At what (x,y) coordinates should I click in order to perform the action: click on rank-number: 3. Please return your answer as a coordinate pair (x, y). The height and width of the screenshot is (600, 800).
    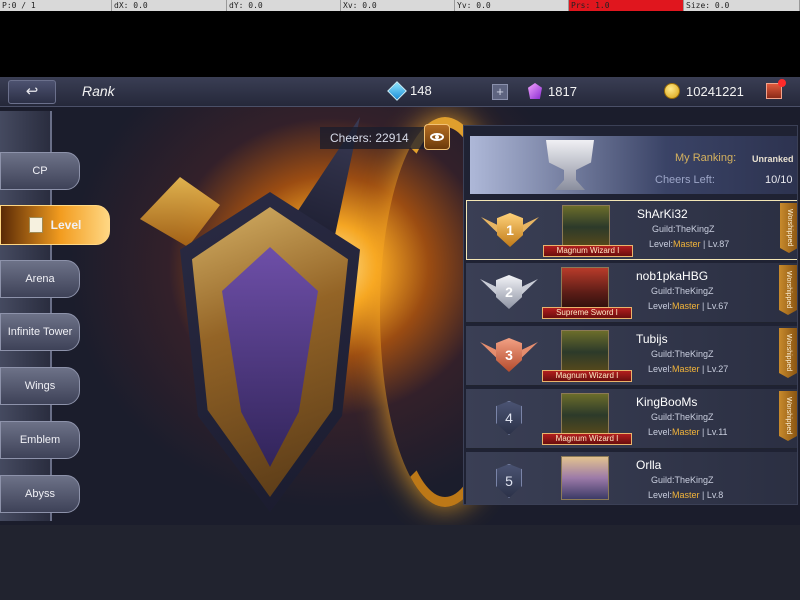
    Looking at the image, I should click on (509, 355).